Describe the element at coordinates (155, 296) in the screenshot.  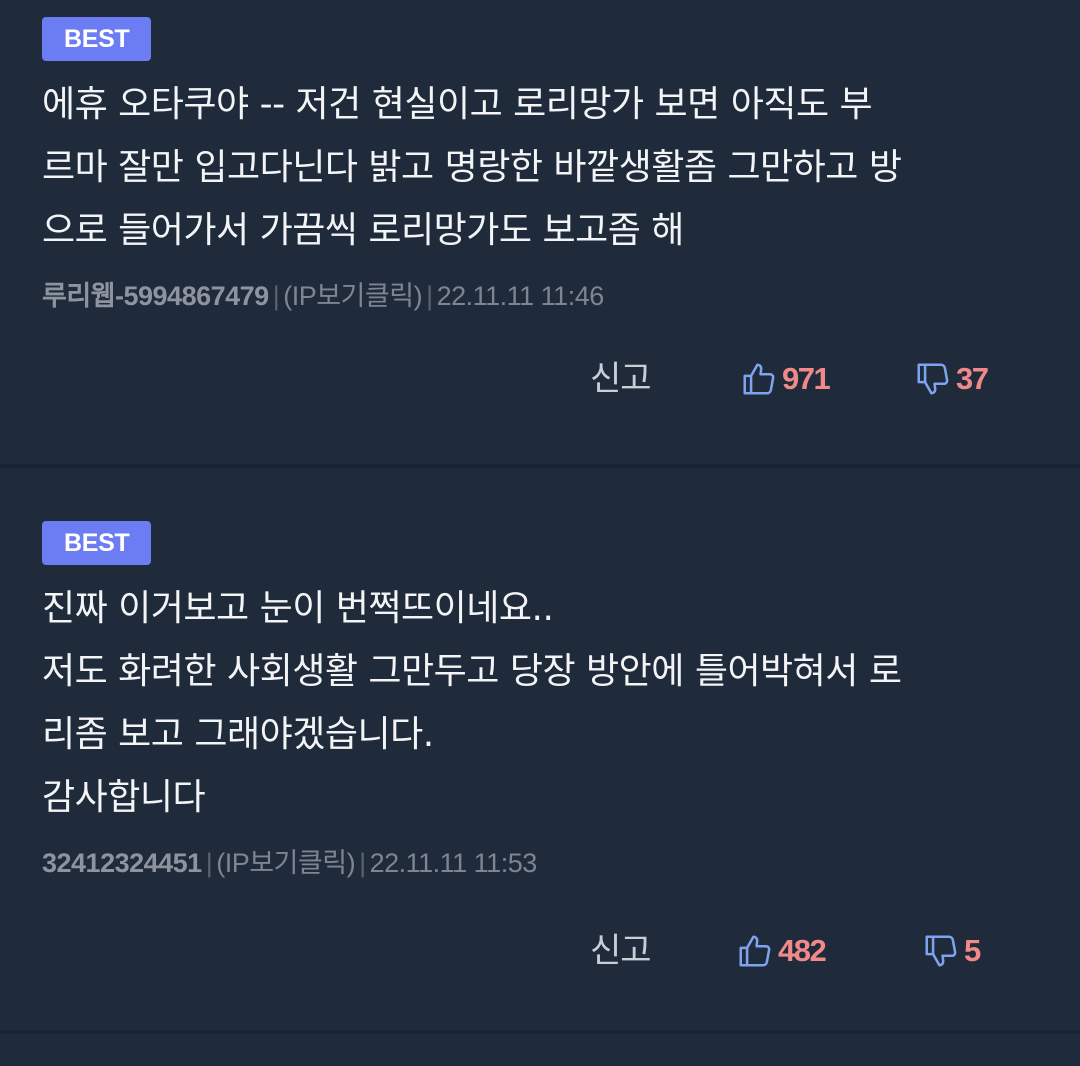
I see `comment-author: 루리웹-5994867479` at that location.